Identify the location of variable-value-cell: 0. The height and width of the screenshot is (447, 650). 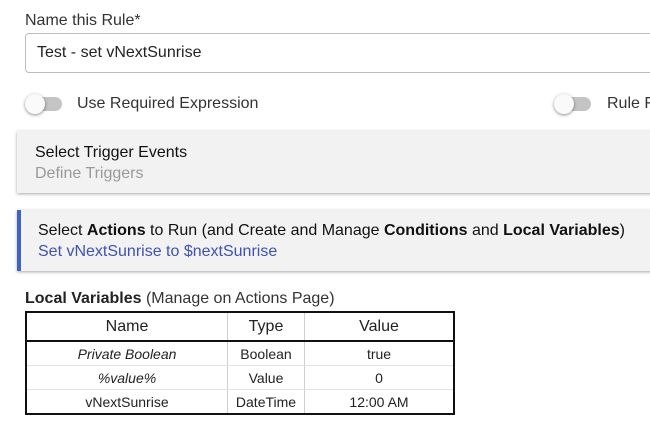
(379, 377).